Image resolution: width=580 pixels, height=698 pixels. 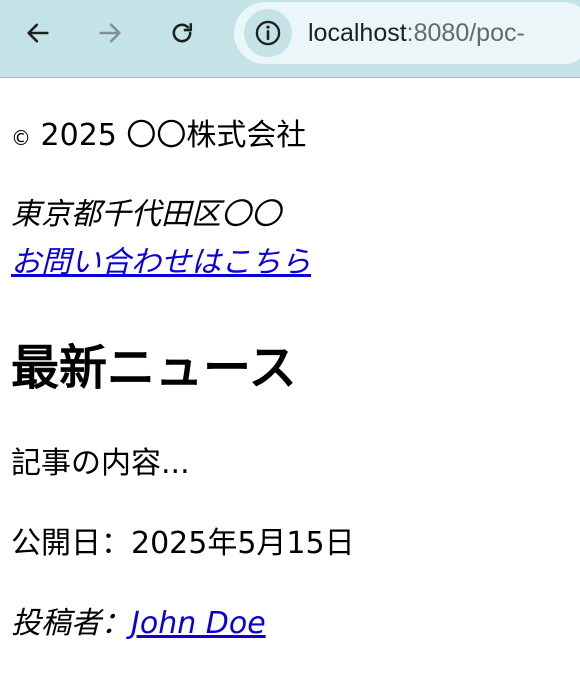 I want to click on url-path: :8080/poc-, so click(x=465, y=33).